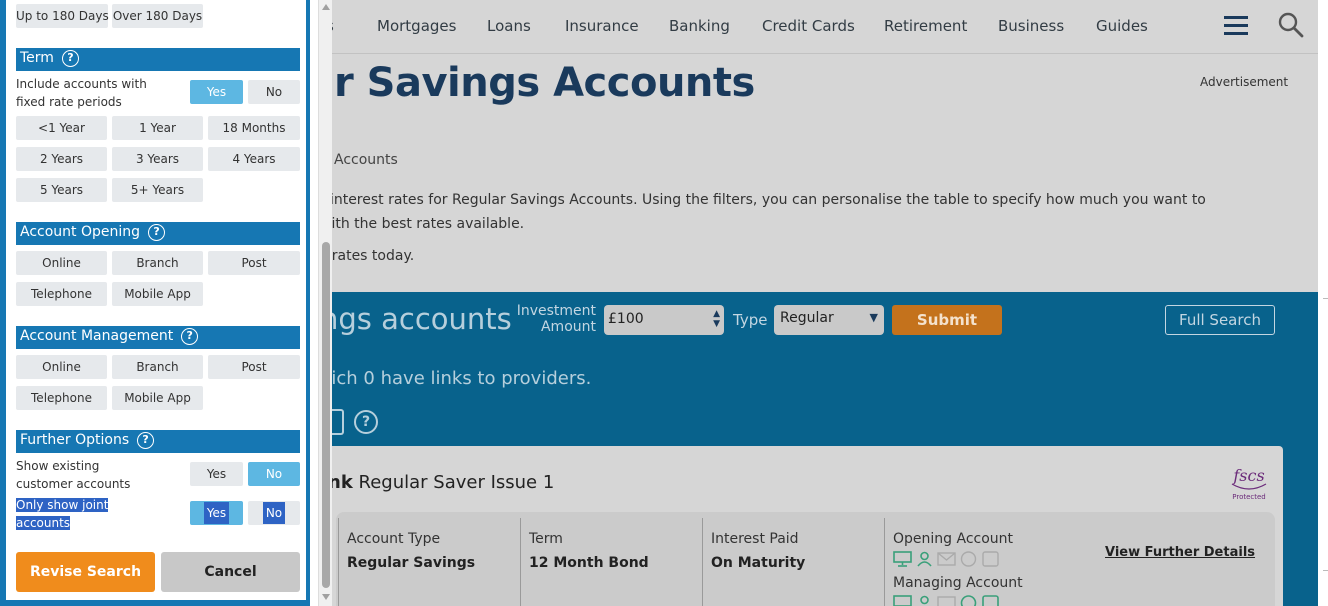 The image size is (1328, 606). What do you see at coordinates (416, 319) in the screenshot?
I see `search-band-title: ngs accounts` at bounding box center [416, 319].